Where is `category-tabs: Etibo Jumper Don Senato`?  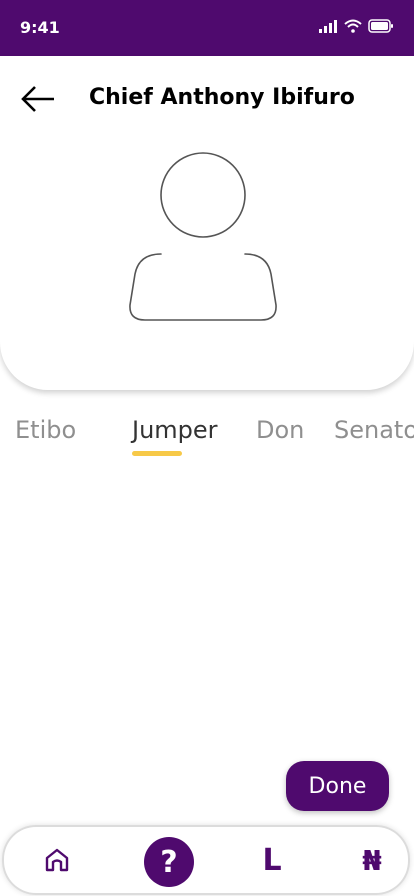 category-tabs: Etibo Jumper Don Senato is located at coordinates (207, 435).